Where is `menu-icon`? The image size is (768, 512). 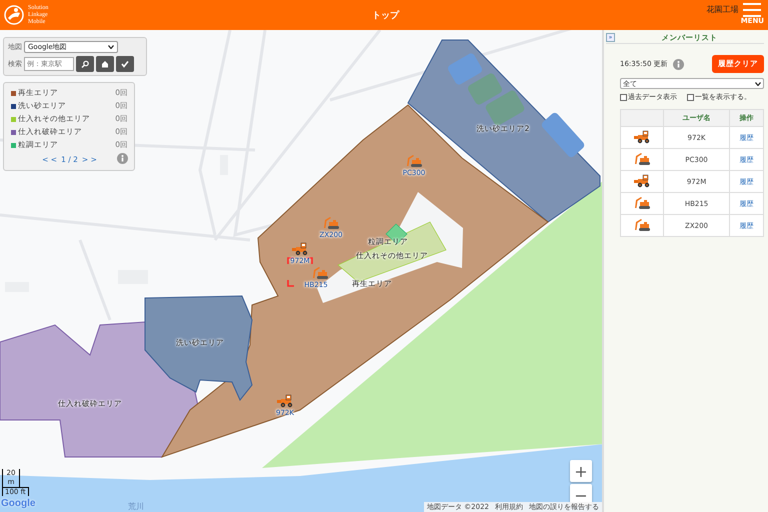
menu-icon is located at coordinates (752, 10).